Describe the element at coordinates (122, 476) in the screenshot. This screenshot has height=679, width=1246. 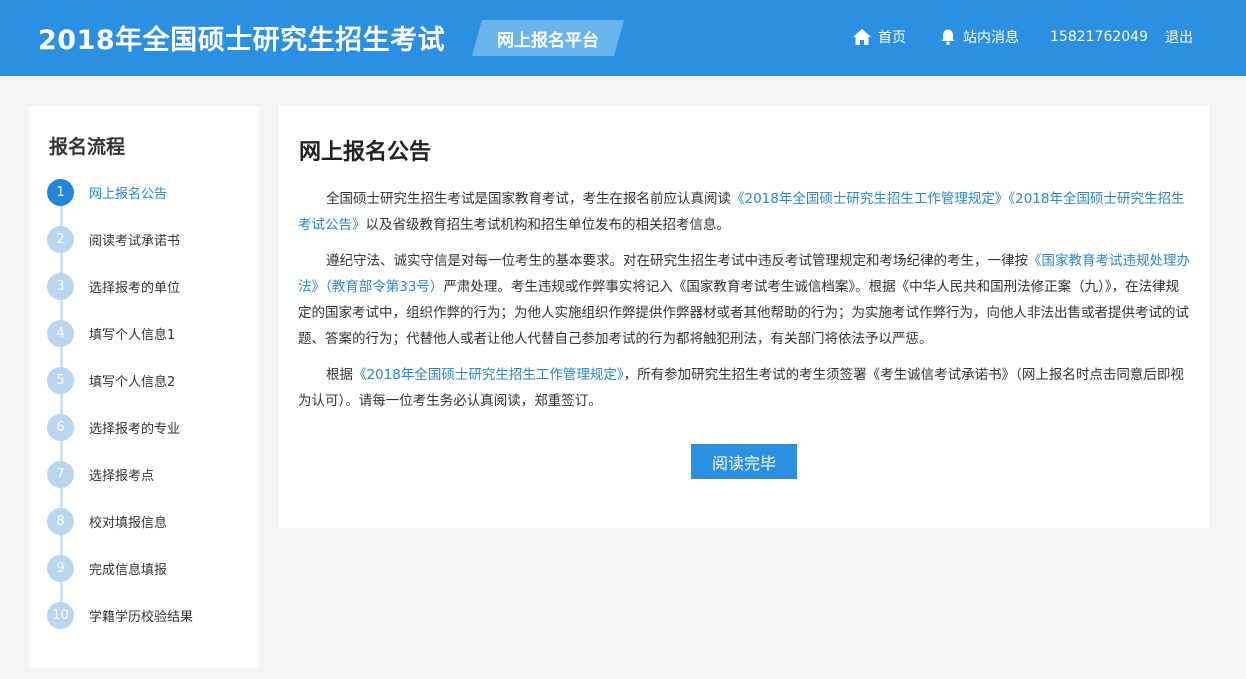
I see `step-label: 选择报考点` at that location.